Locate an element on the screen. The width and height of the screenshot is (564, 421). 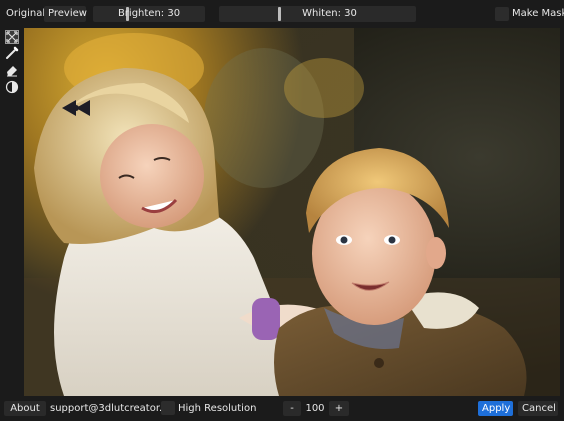
about-button: About is located at coordinates (25, 408).